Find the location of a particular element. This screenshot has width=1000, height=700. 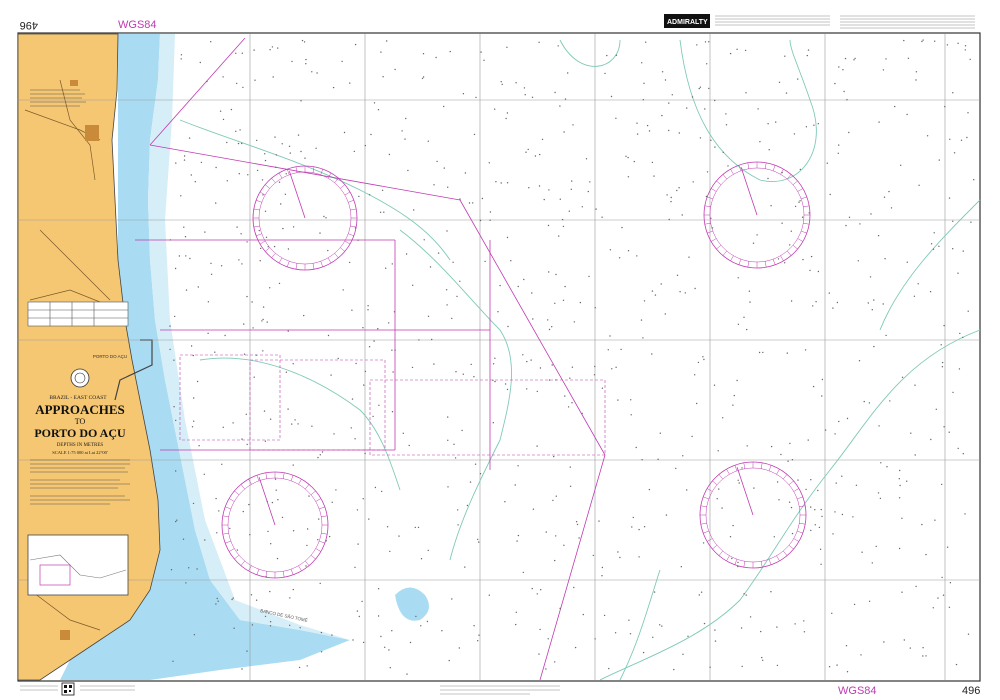

region-label: BRAZIL - EAST COAST is located at coordinates (78, 398).